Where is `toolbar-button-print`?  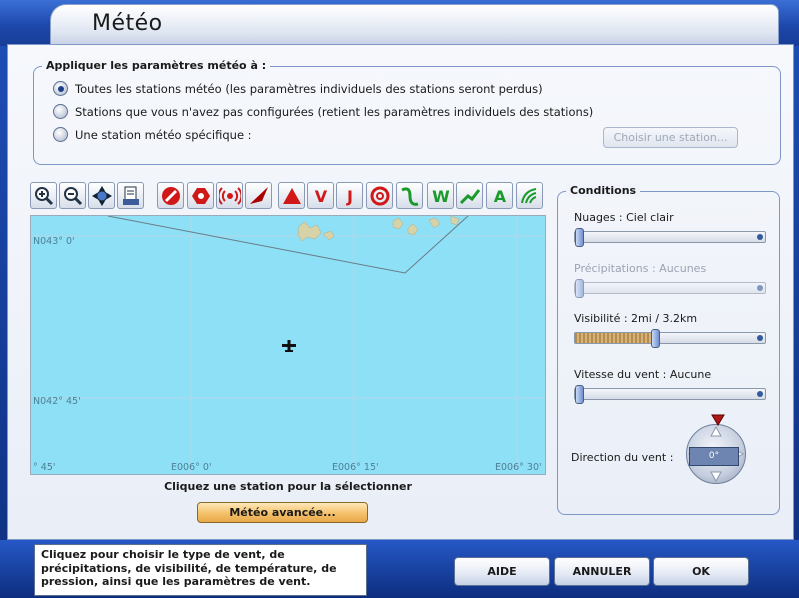 toolbar-button-print is located at coordinates (130, 195).